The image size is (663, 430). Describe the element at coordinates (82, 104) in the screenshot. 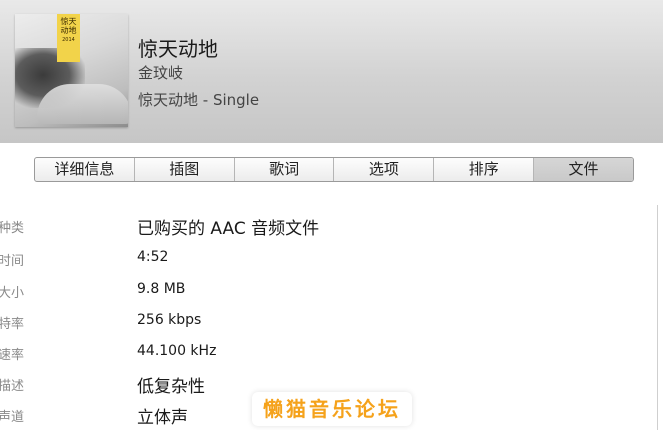

I see `artwork-arm` at that location.